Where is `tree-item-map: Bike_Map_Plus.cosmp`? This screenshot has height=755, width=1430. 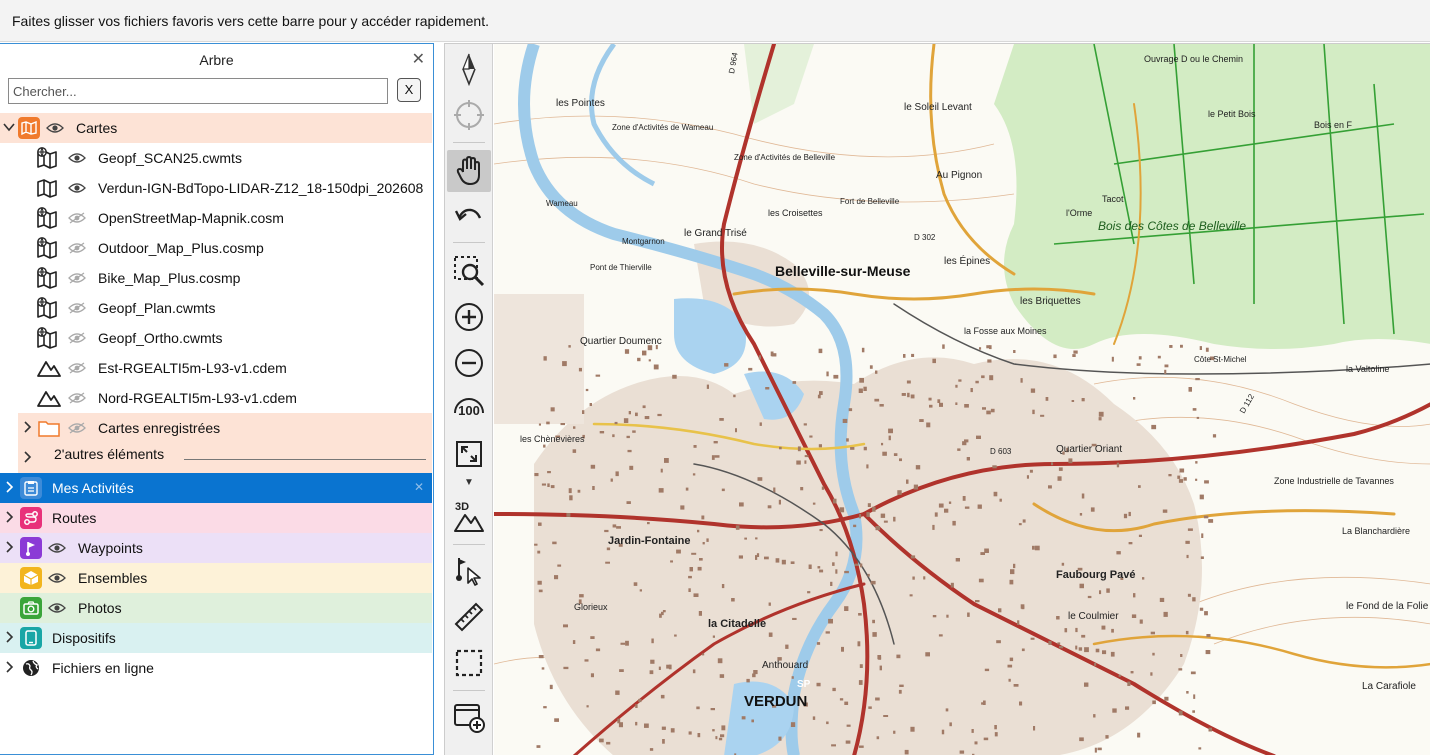
tree-item-map: Bike_Map_Plus.cosmp is located at coordinates (234, 278).